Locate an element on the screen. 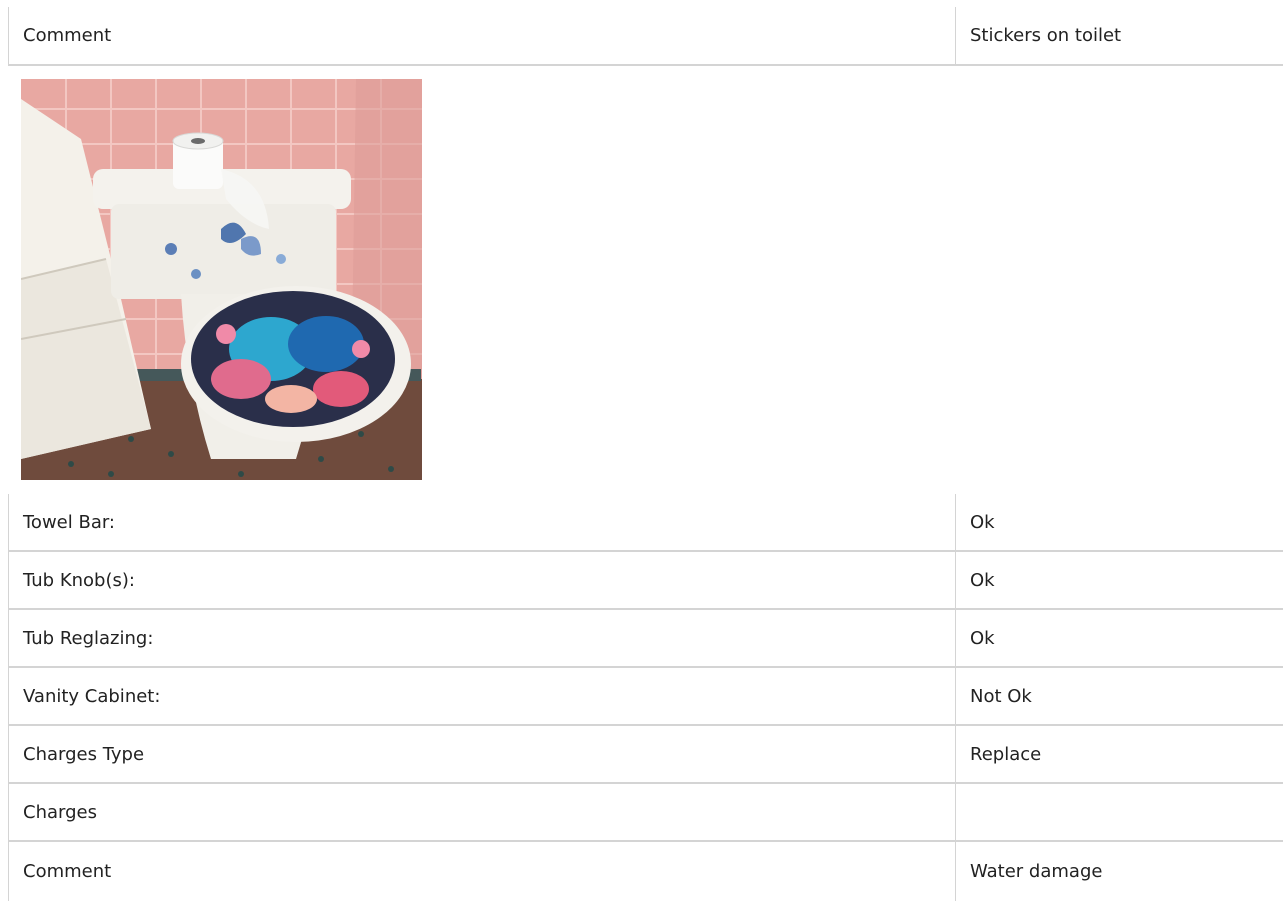 Image resolution: width=1283 pixels, height=901 pixels. water-damage-comment-row: Comment Water damage is located at coordinates (645, 871).